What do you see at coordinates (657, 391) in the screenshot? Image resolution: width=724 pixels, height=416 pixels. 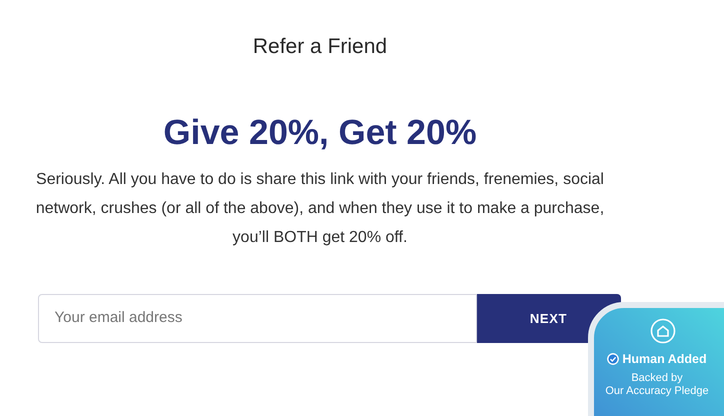 I see `badge-subtitle: Our Accuracy Pledge` at bounding box center [657, 391].